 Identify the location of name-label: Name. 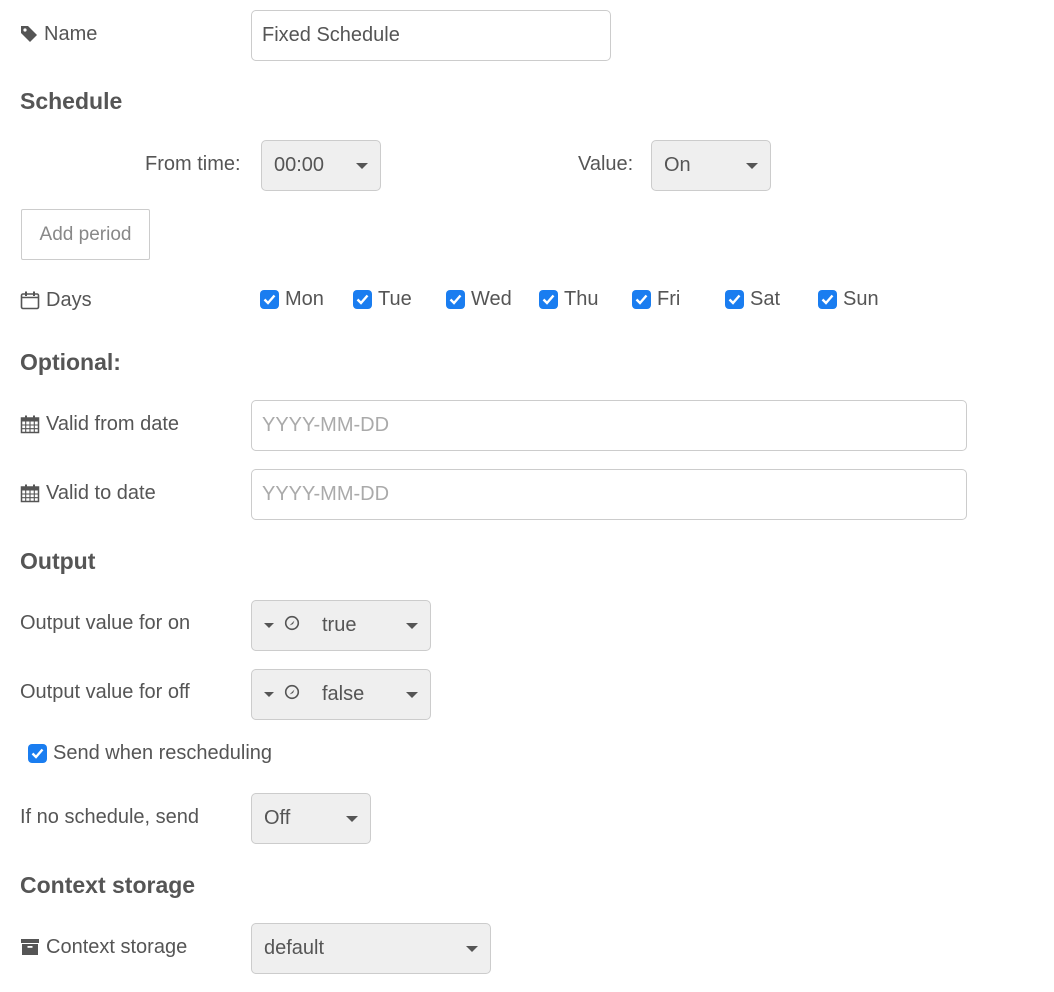
(58, 34).